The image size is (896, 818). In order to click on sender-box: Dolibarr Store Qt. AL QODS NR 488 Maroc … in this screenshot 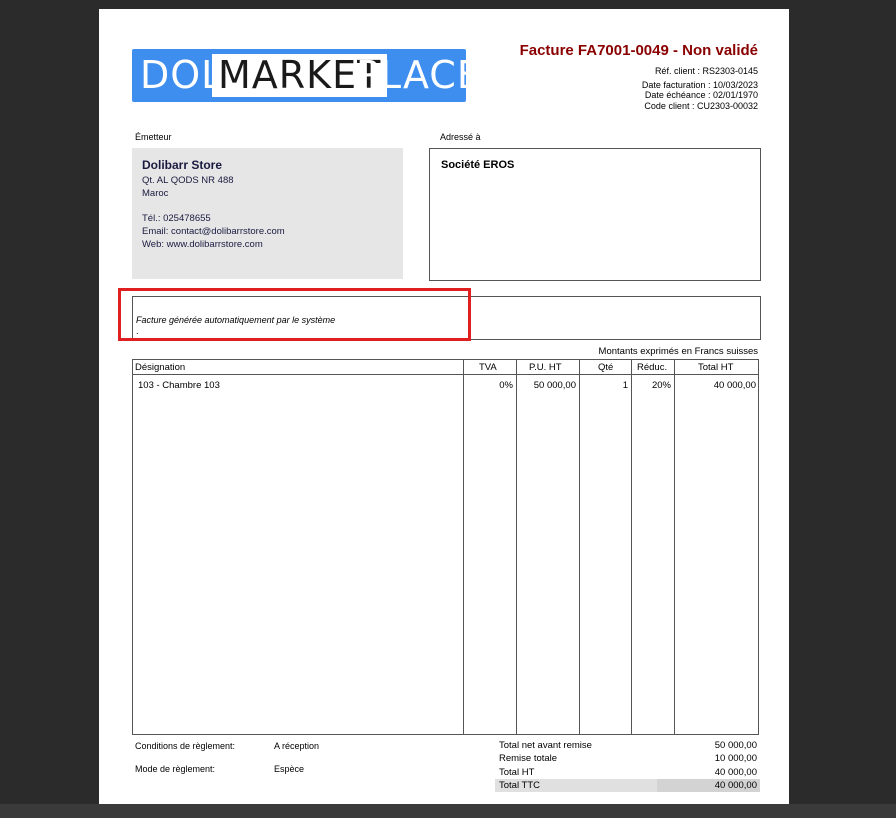, I will do `click(267, 213)`.